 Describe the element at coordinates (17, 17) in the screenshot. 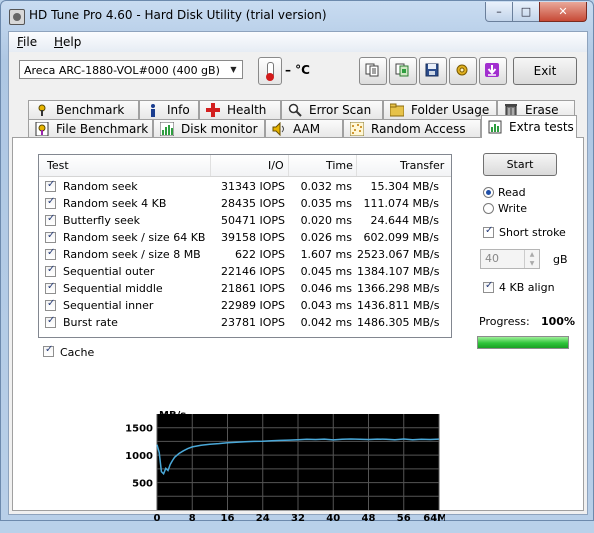

I see `app-icon` at that location.